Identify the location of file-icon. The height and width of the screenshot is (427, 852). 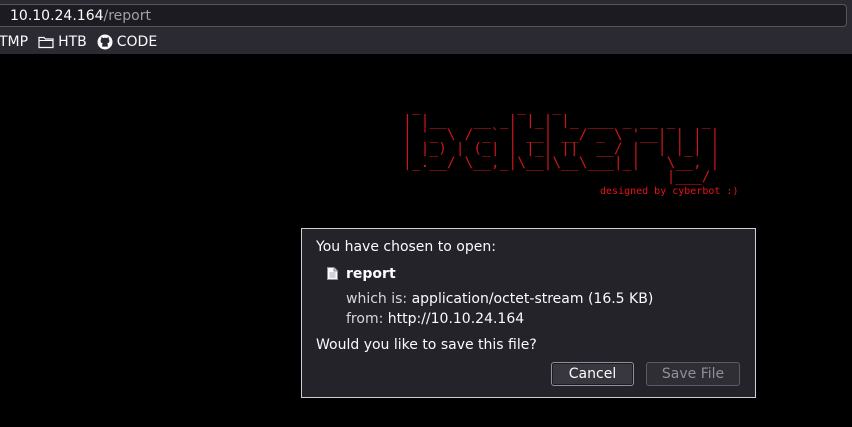
(332, 273).